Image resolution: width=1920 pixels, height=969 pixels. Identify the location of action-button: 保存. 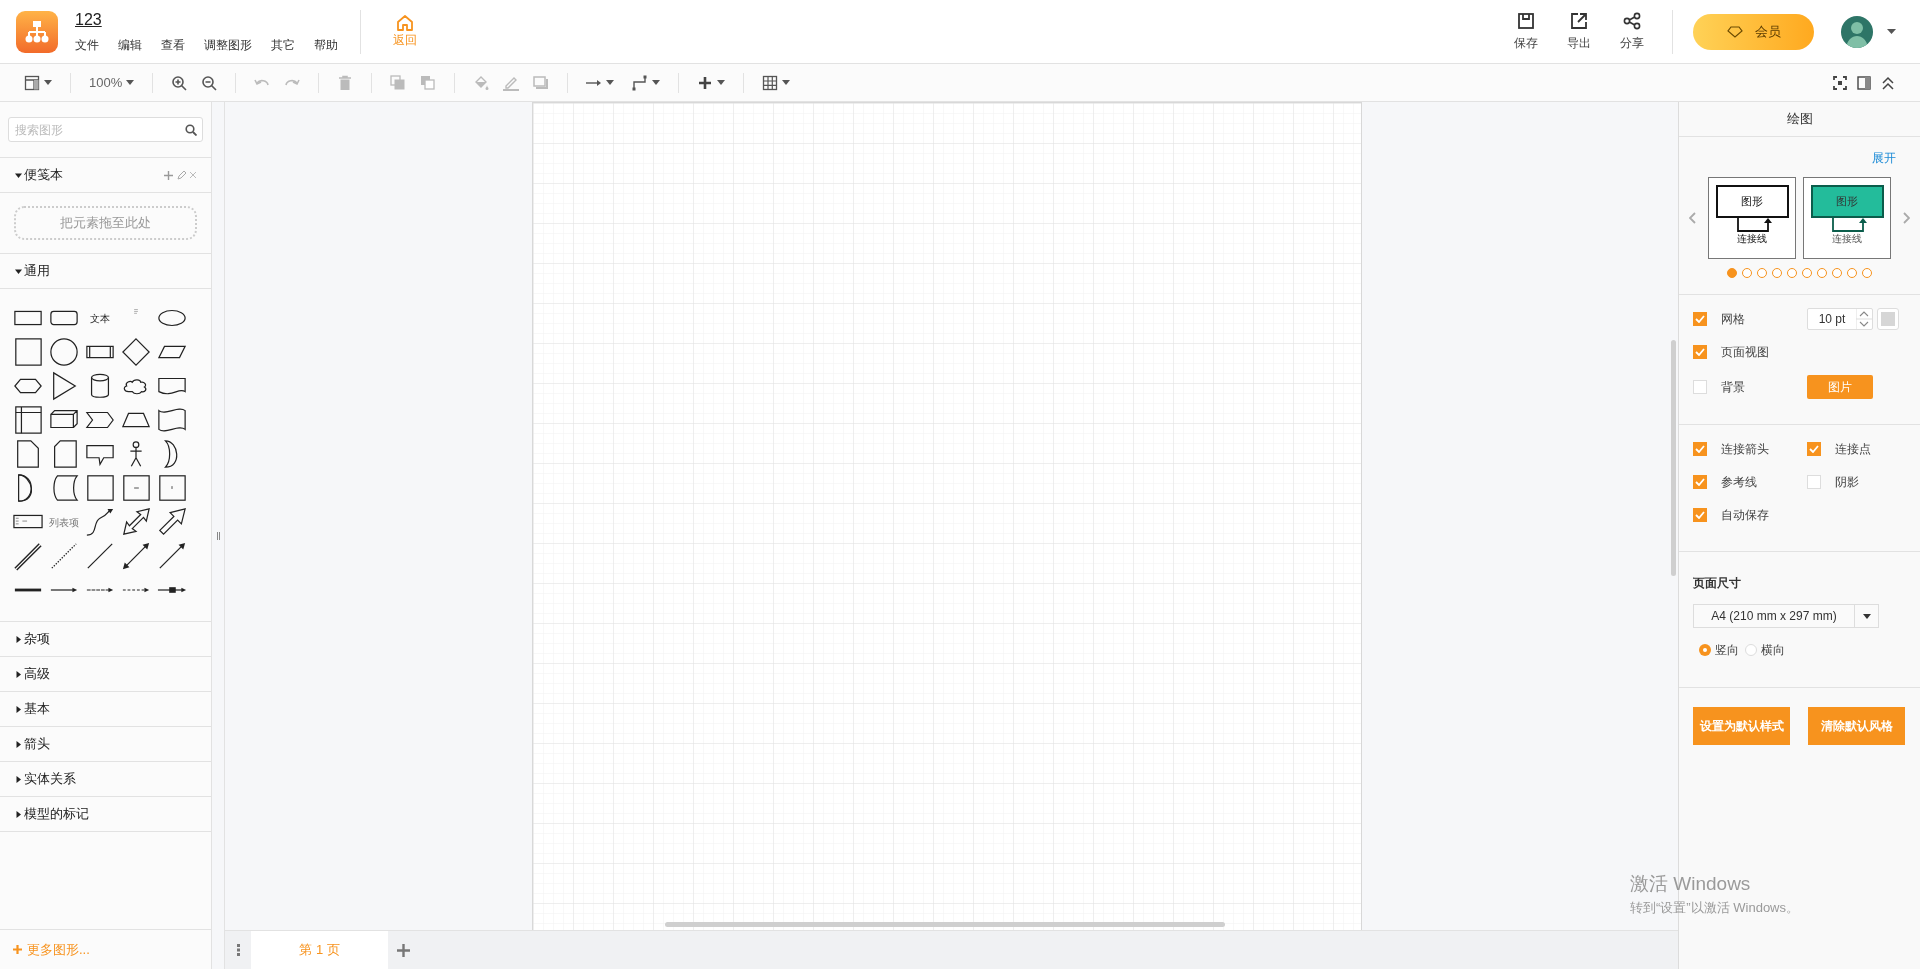
(1526, 31).